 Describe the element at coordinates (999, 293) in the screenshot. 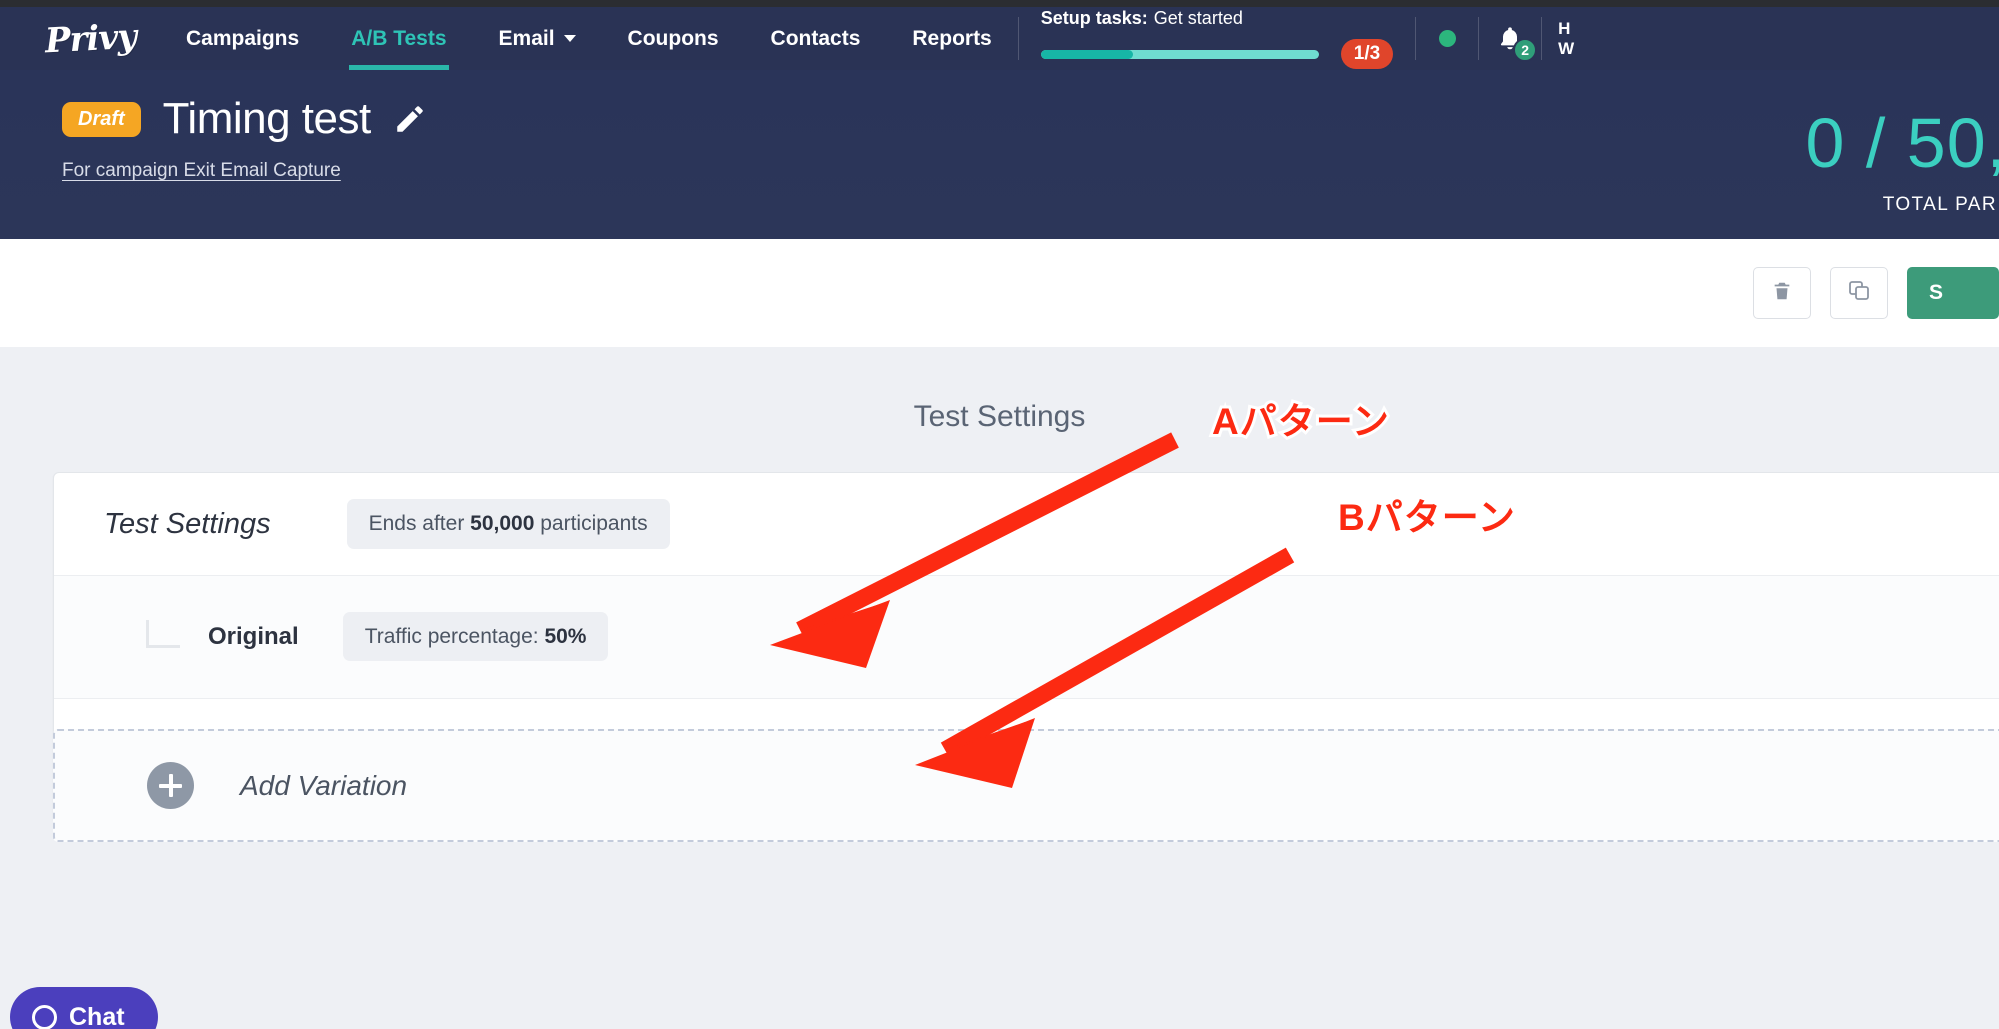

I see `action-toolbar: S` at that location.